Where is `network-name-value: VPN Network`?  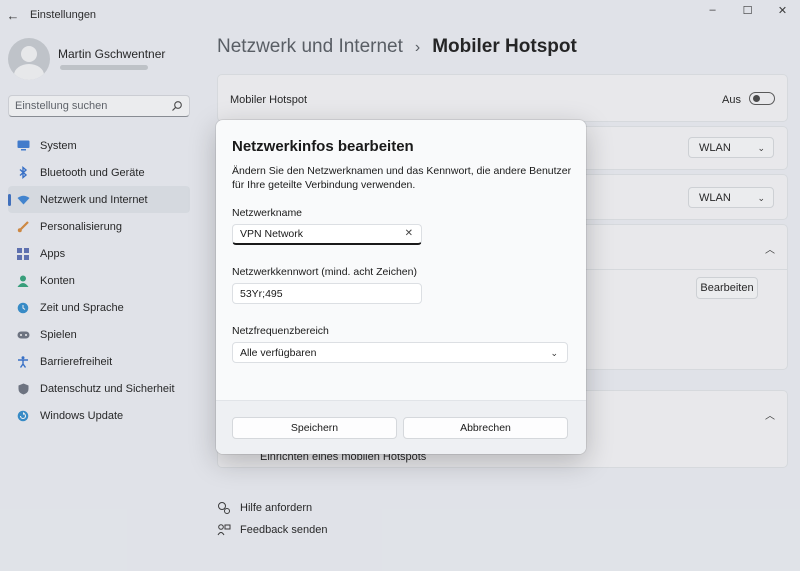
network-name-value: VPN Network is located at coordinates (272, 234).